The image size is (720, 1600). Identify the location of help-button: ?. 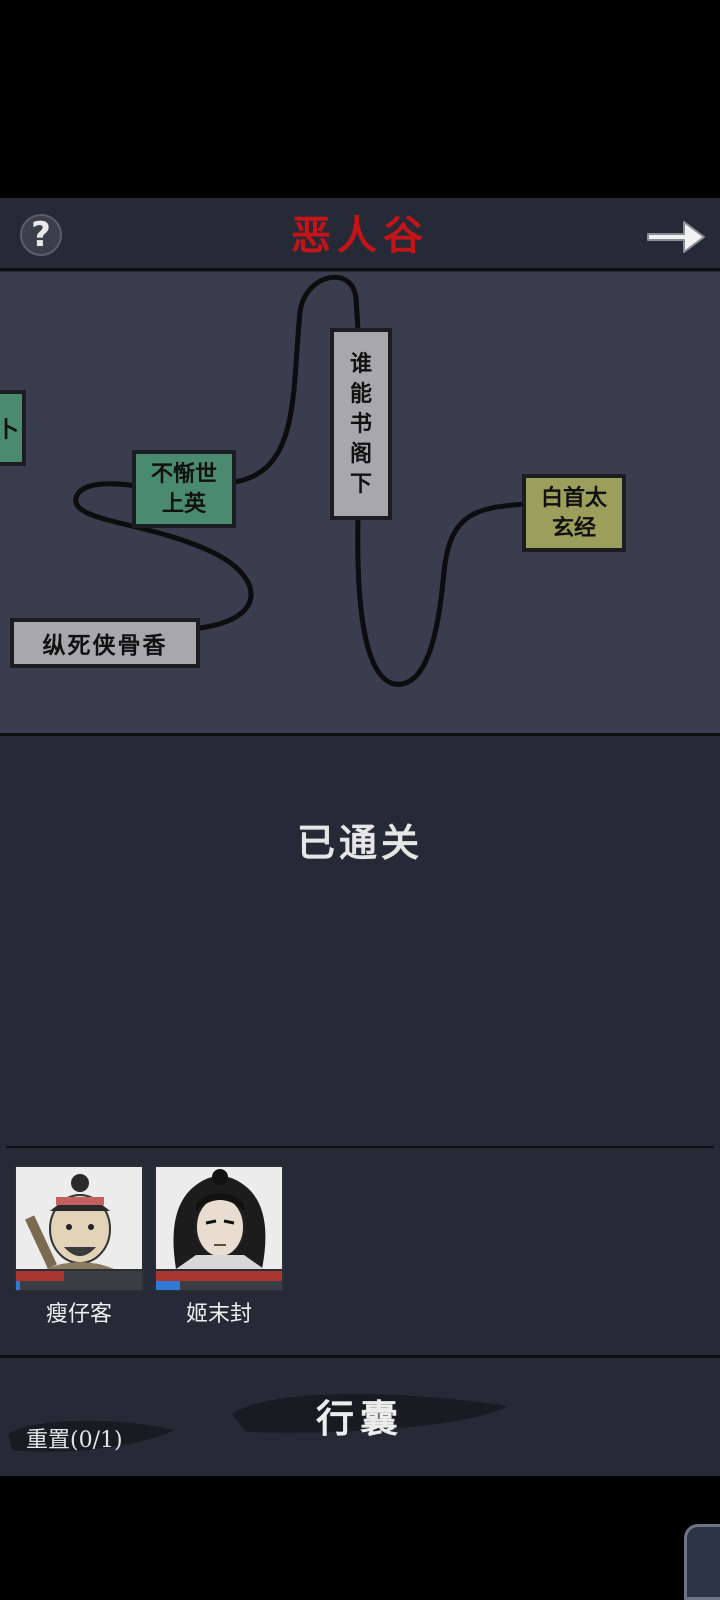
(41, 235).